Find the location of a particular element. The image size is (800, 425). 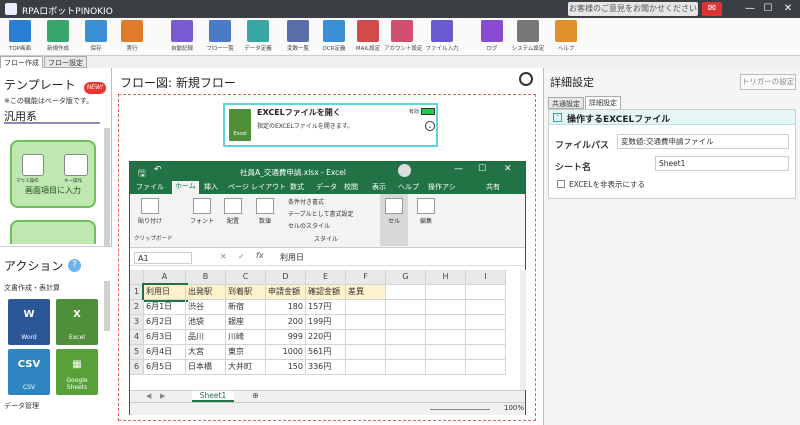

cell-A2: 6月1日 is located at coordinates (165, 307).